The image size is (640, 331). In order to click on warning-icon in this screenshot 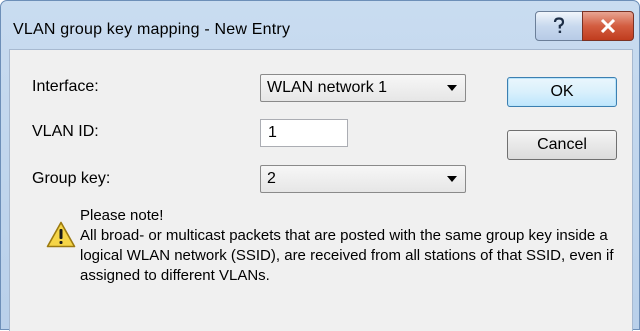, I will do `click(61, 234)`.